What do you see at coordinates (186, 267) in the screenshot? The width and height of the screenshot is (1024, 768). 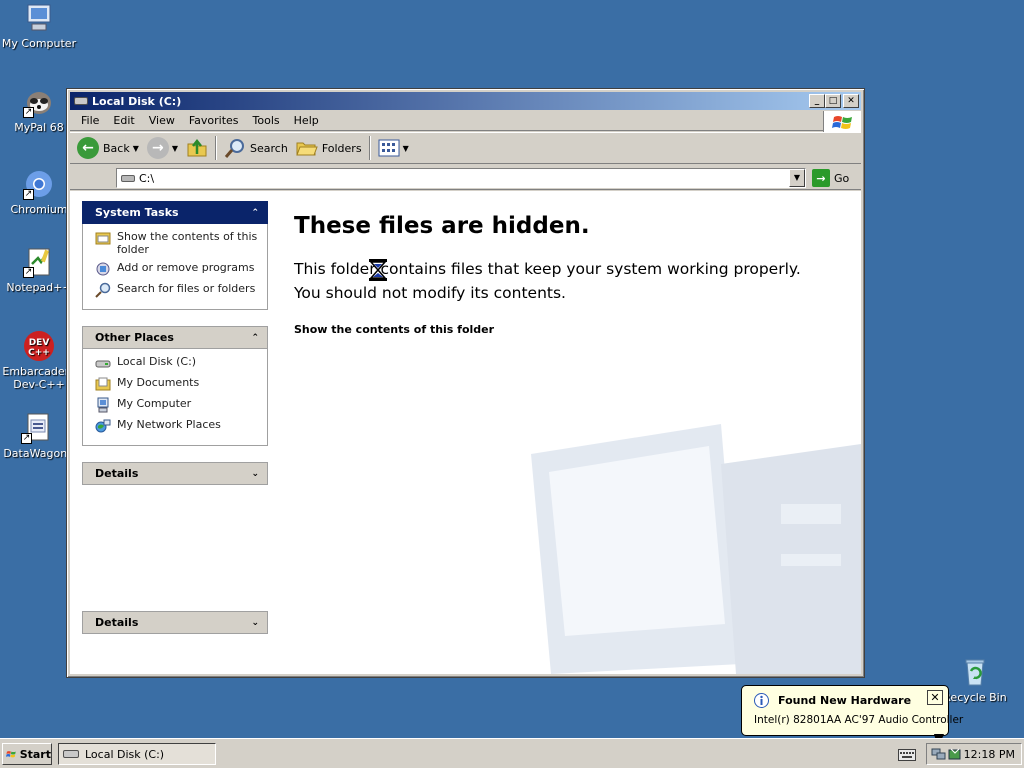 I see `task-label: Add or remove programs` at bounding box center [186, 267].